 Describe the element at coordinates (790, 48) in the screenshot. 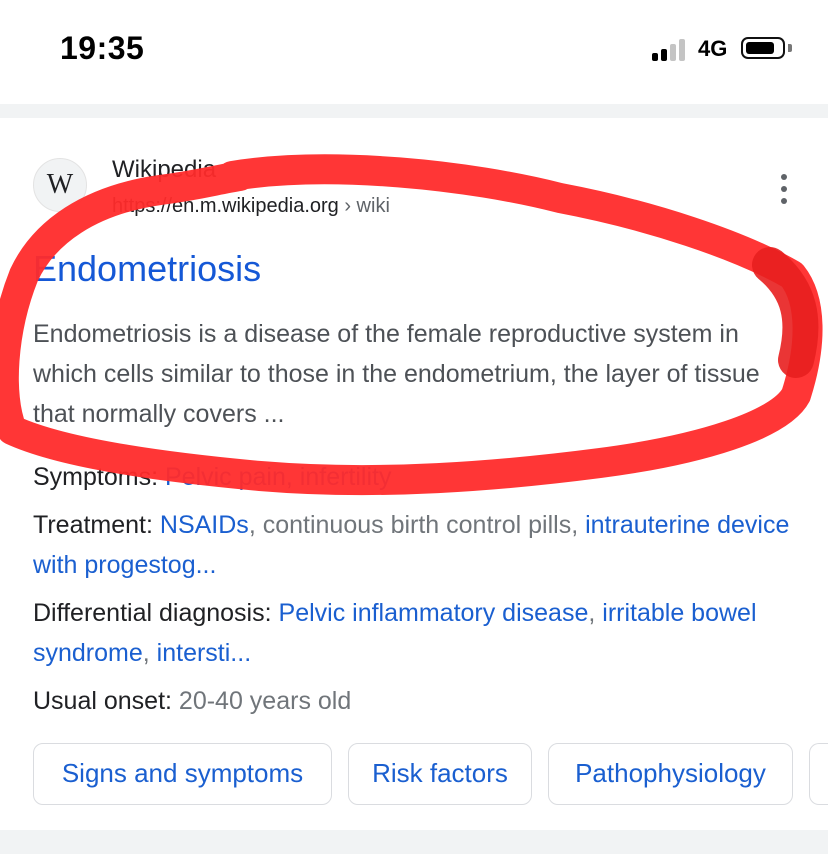

I see `battery-tip` at that location.